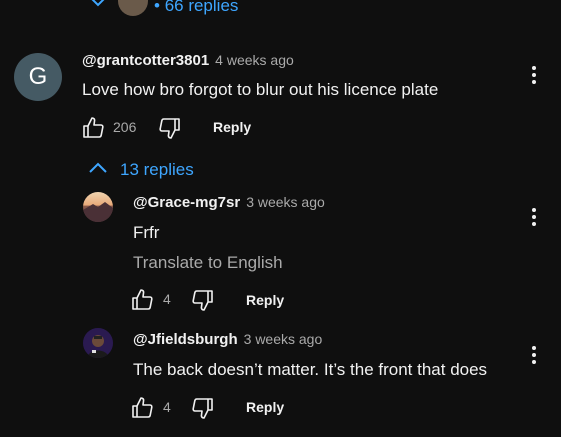  Describe the element at coordinates (208, 263) in the screenshot. I see `translate-link: Translate to English` at that location.